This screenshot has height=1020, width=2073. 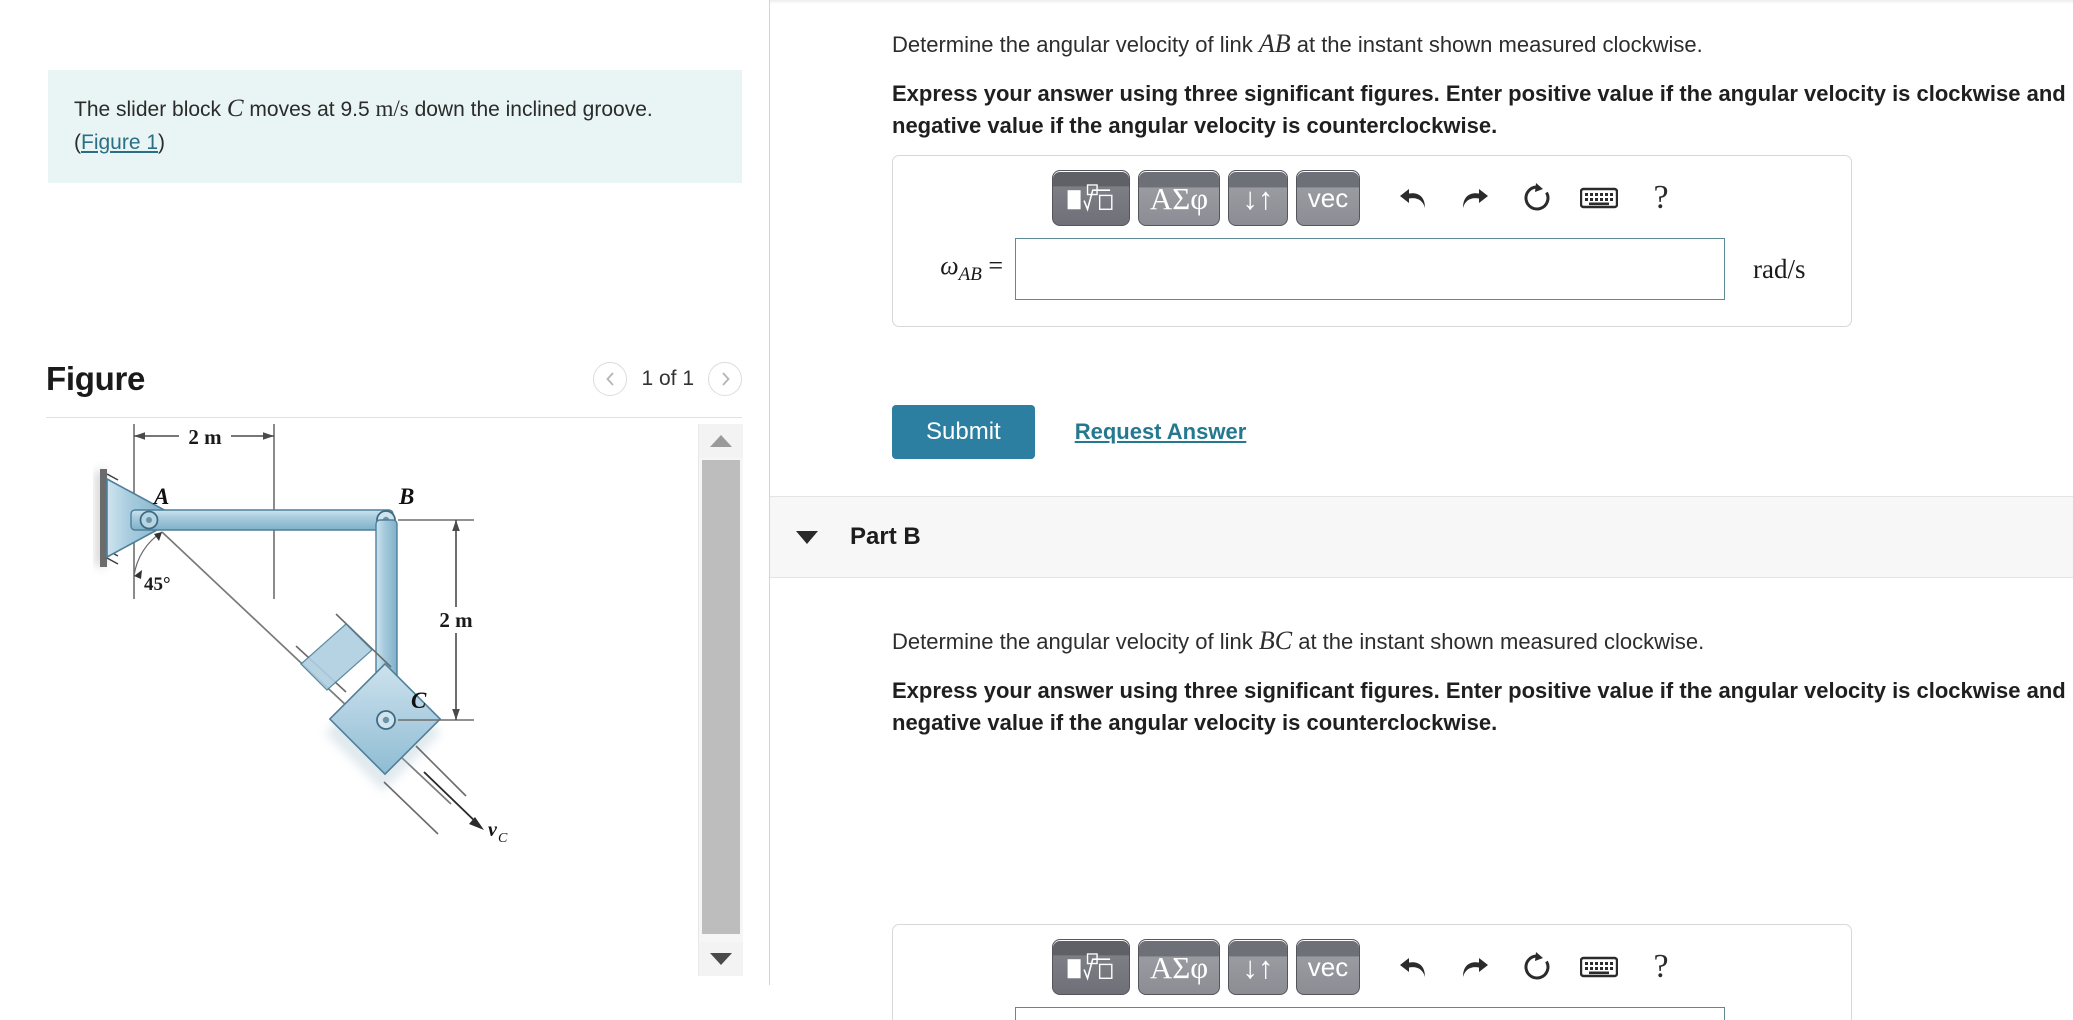 I want to click on part-a-keyboard-button, so click(x=1599, y=198).